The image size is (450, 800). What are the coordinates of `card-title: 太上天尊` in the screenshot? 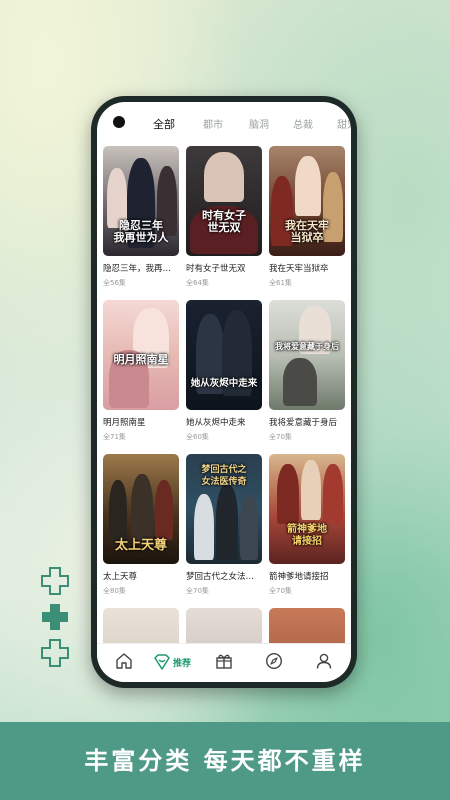 It's located at (120, 577).